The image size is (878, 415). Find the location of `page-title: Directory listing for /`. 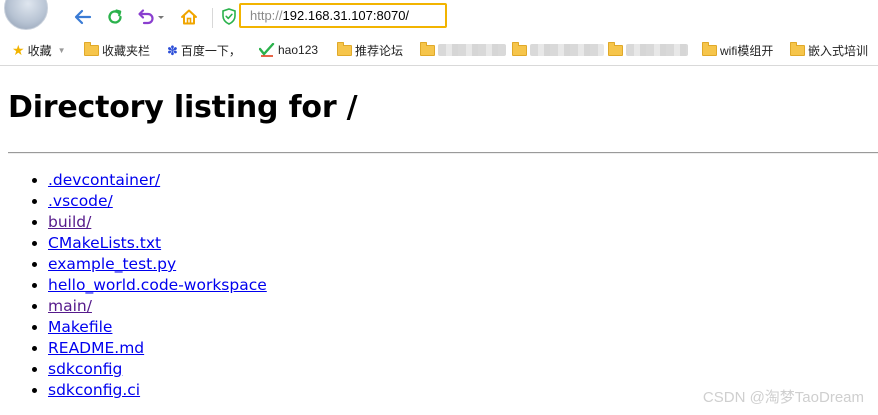

page-title: Directory listing for / is located at coordinates (183, 107).